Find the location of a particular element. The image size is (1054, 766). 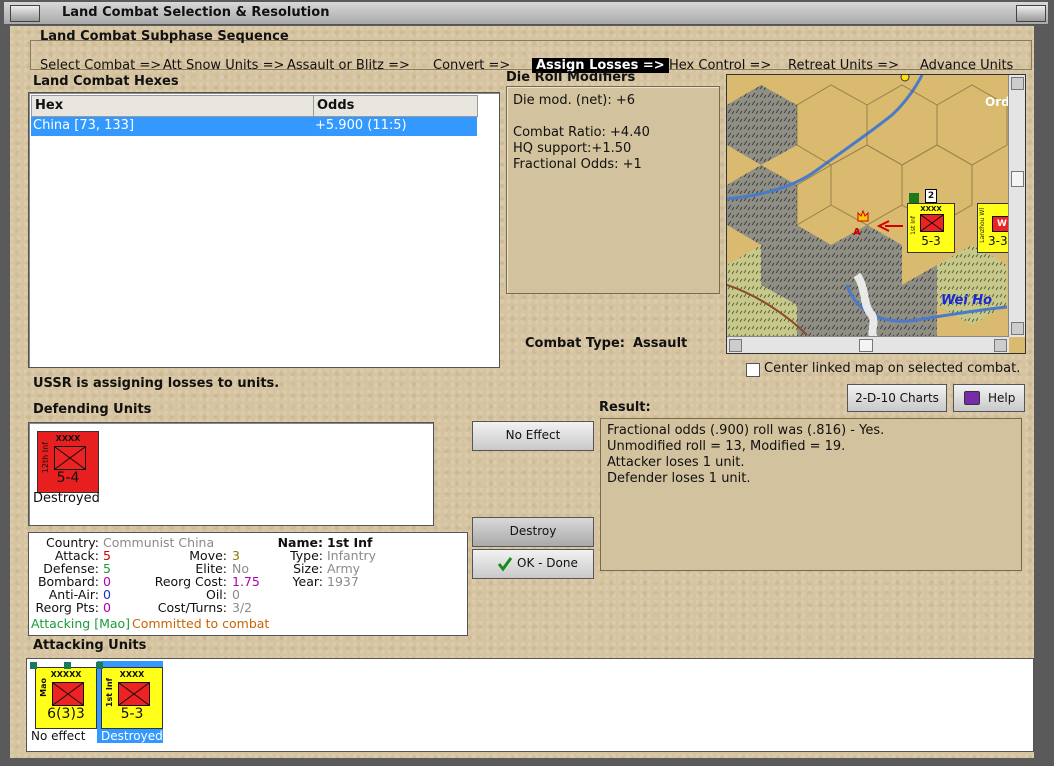

scroll-right-icon is located at coordinates (1000, 345).